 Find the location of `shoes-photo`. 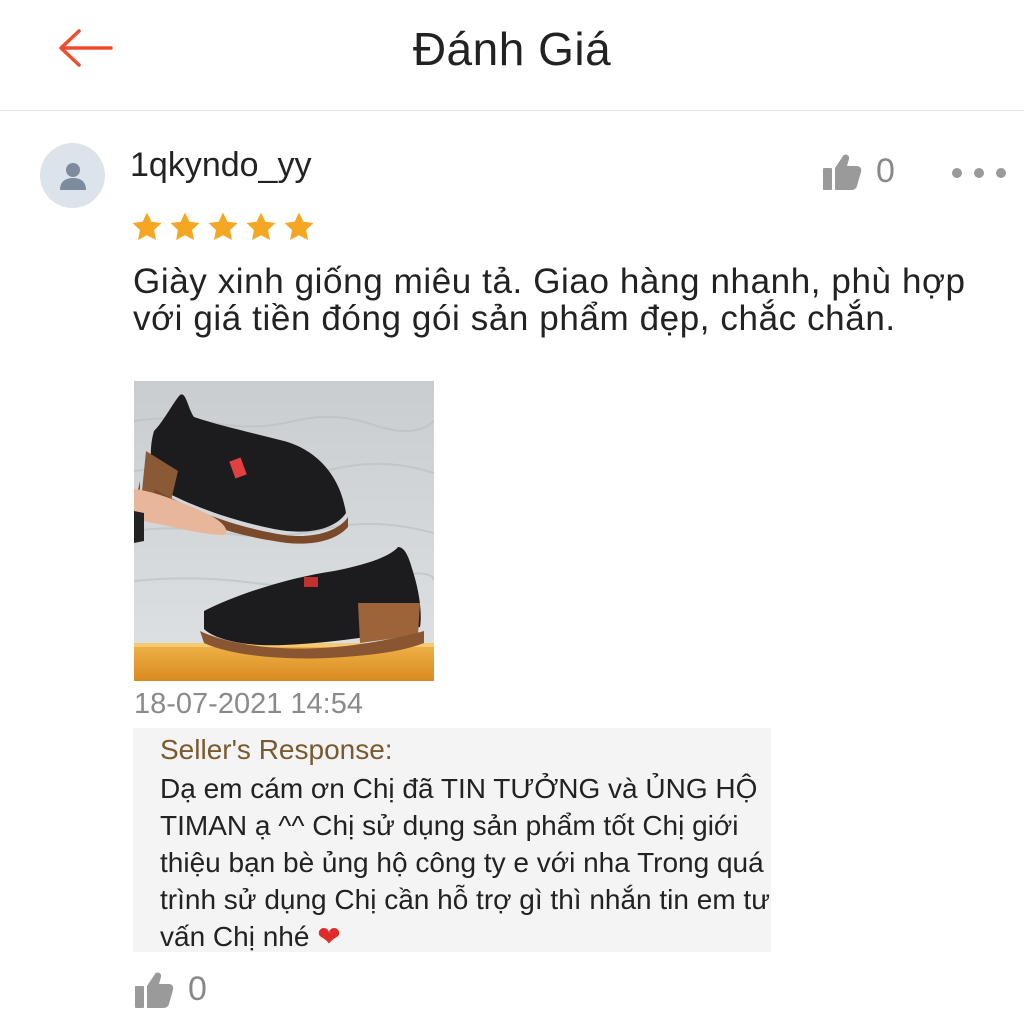

shoes-photo is located at coordinates (284, 531).